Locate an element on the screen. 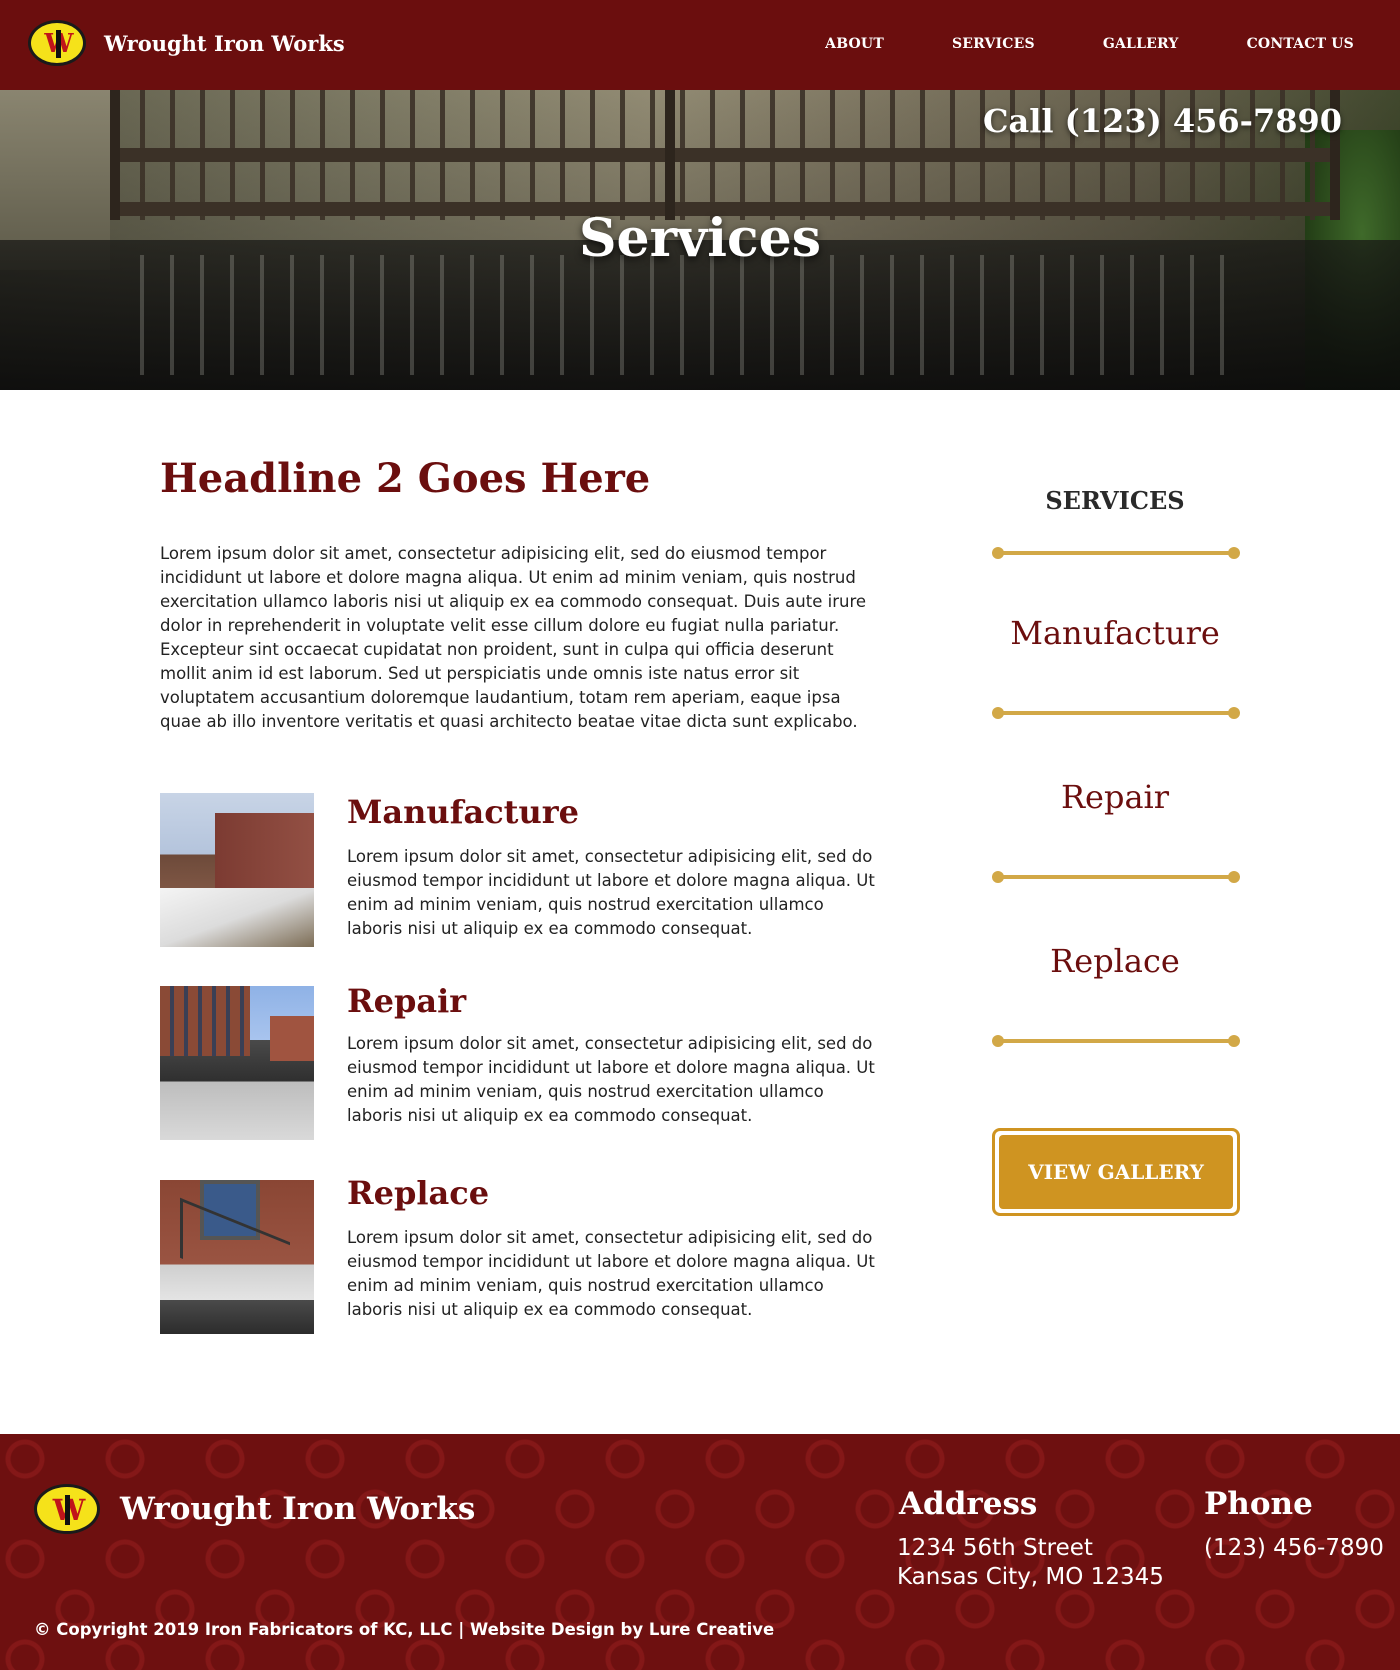 The width and height of the screenshot is (1400, 1670). view-gallery-label: VIEW GALLERY is located at coordinates (1116, 1172).